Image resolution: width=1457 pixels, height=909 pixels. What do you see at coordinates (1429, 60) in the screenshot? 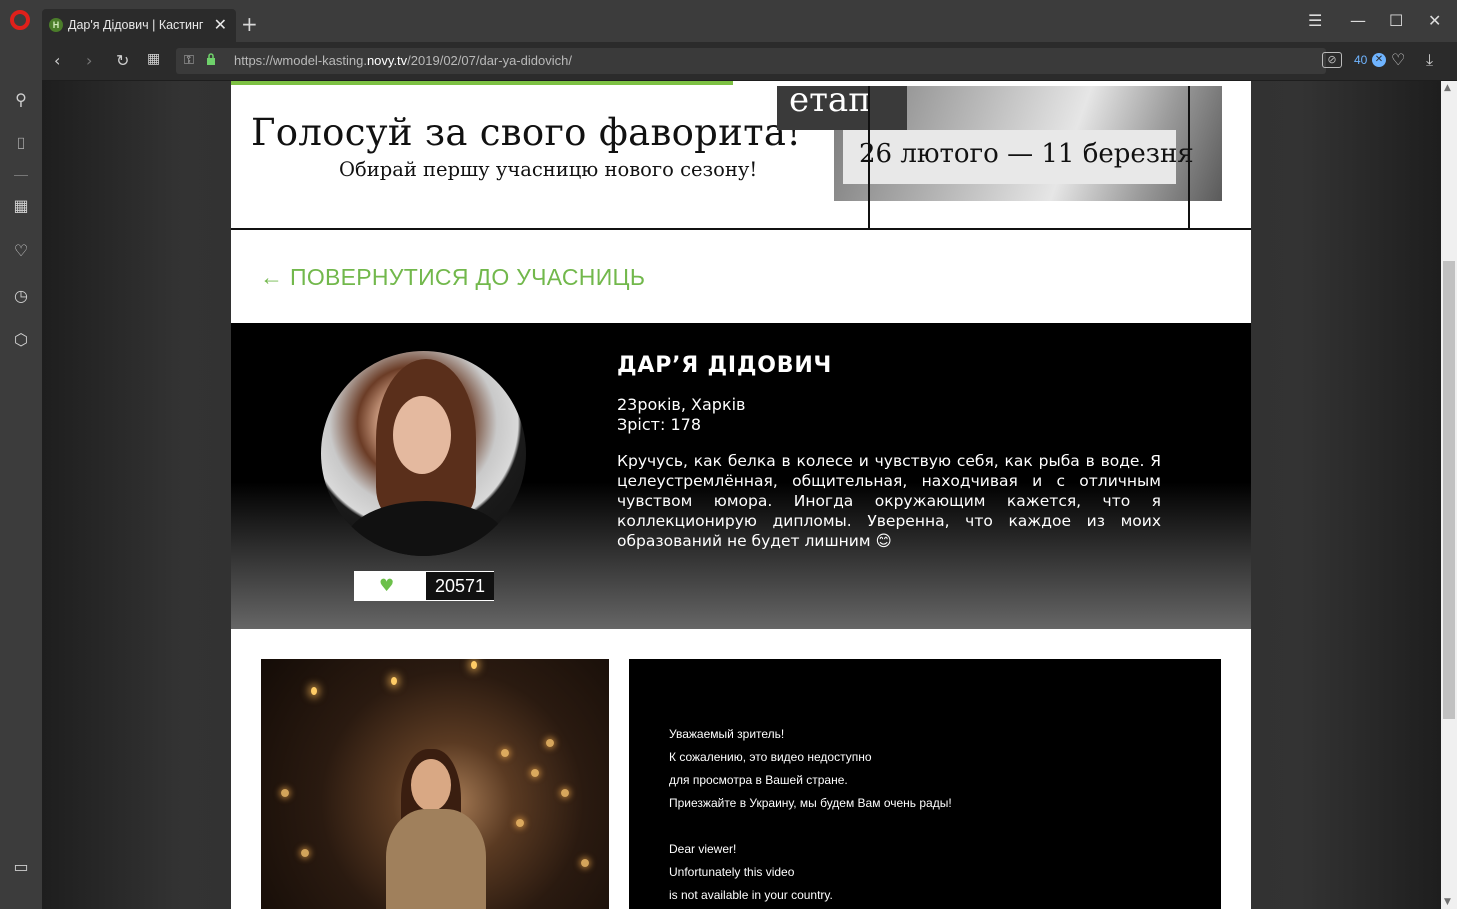
I see `download-icon: ⤓` at bounding box center [1429, 60].